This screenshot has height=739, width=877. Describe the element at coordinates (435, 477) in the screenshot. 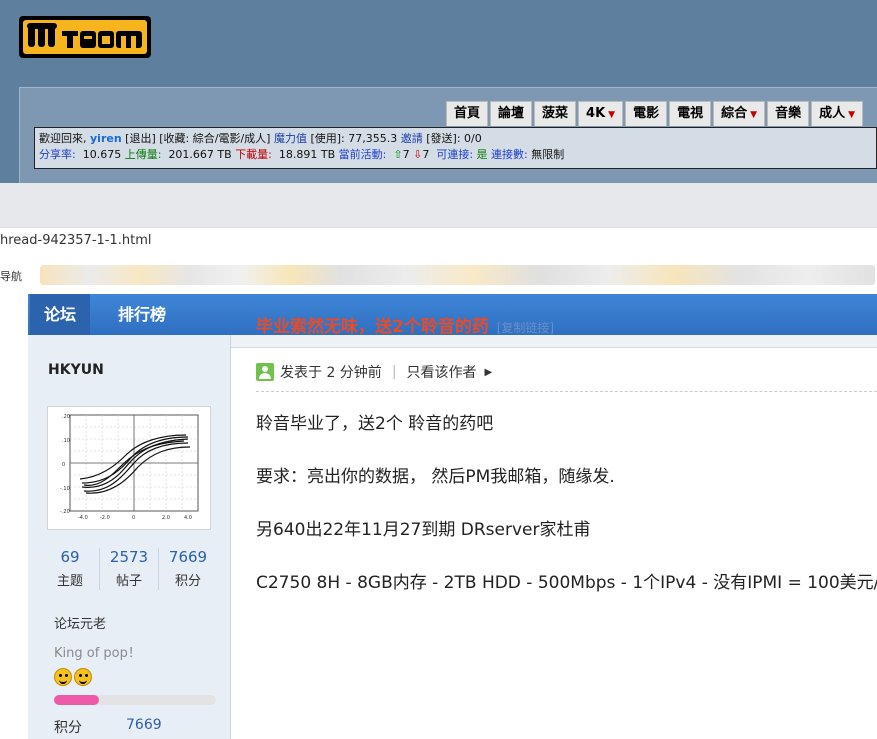

I see `post-line: 要求：亮出你的数据， 然后PM我邮箱，随缘发.` at that location.